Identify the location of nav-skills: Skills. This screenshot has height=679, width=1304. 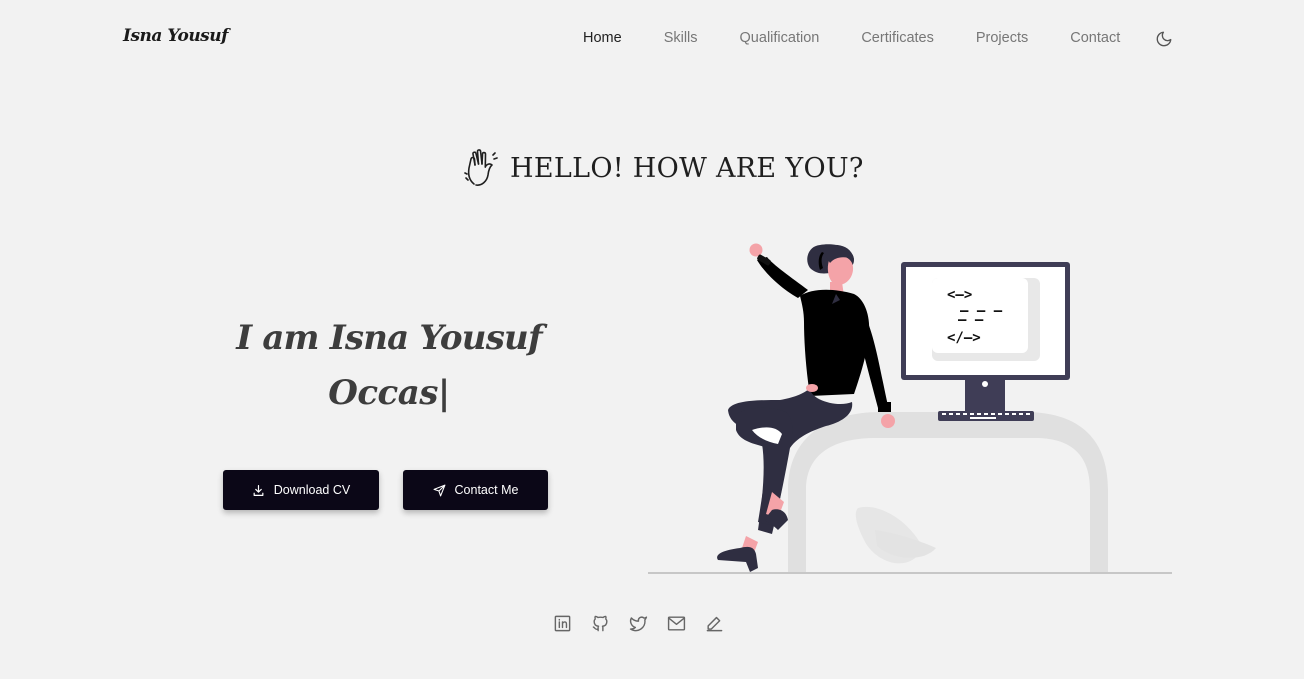
(681, 38).